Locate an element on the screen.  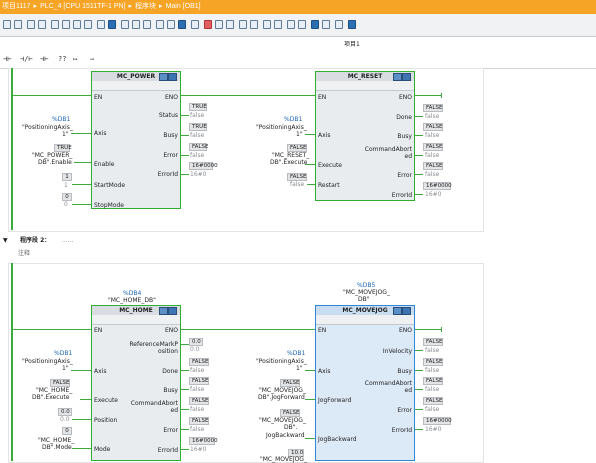
breadcrumb-item-plc: PLC_4 [CPU 1511TF-1 PN] is located at coordinates (82, 7).